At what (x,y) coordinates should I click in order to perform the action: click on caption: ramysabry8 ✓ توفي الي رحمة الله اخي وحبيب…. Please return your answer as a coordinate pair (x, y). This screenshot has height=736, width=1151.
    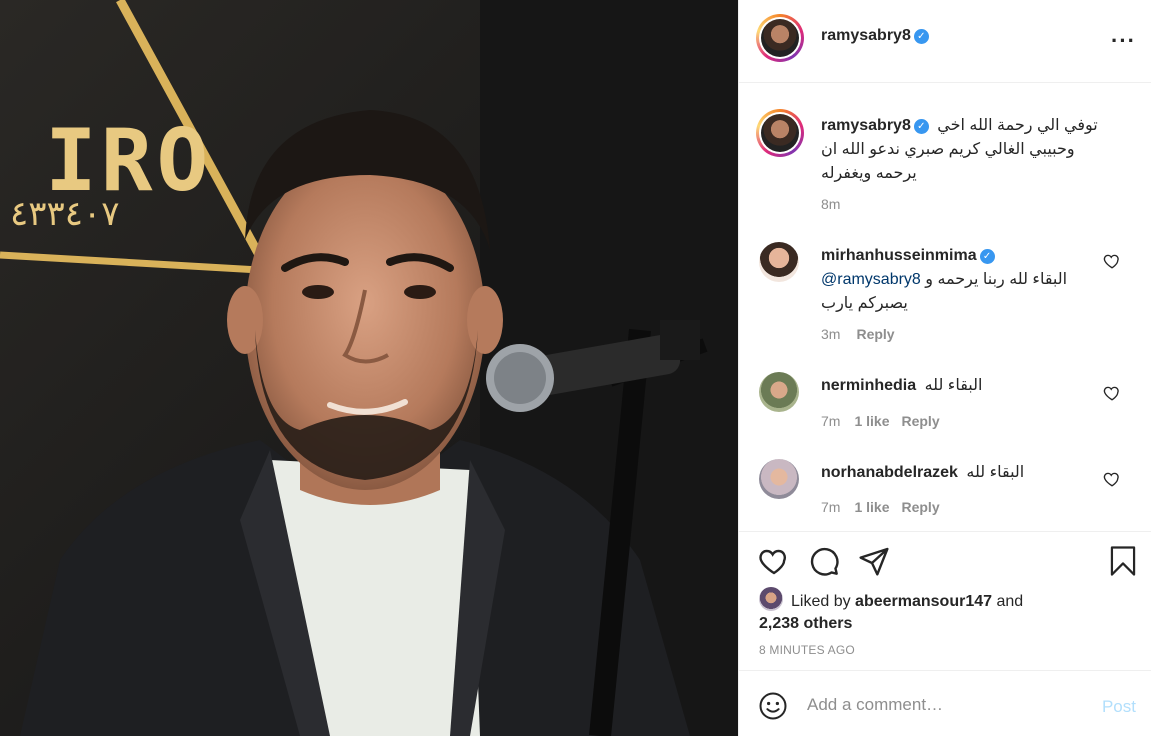
    Looking at the image, I should click on (971, 150).